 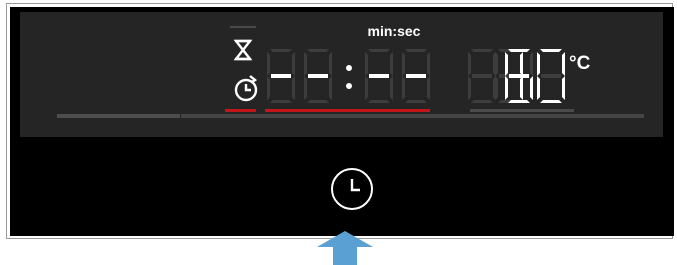 What do you see at coordinates (580, 63) in the screenshot?
I see `temperature-unit: °C` at bounding box center [580, 63].